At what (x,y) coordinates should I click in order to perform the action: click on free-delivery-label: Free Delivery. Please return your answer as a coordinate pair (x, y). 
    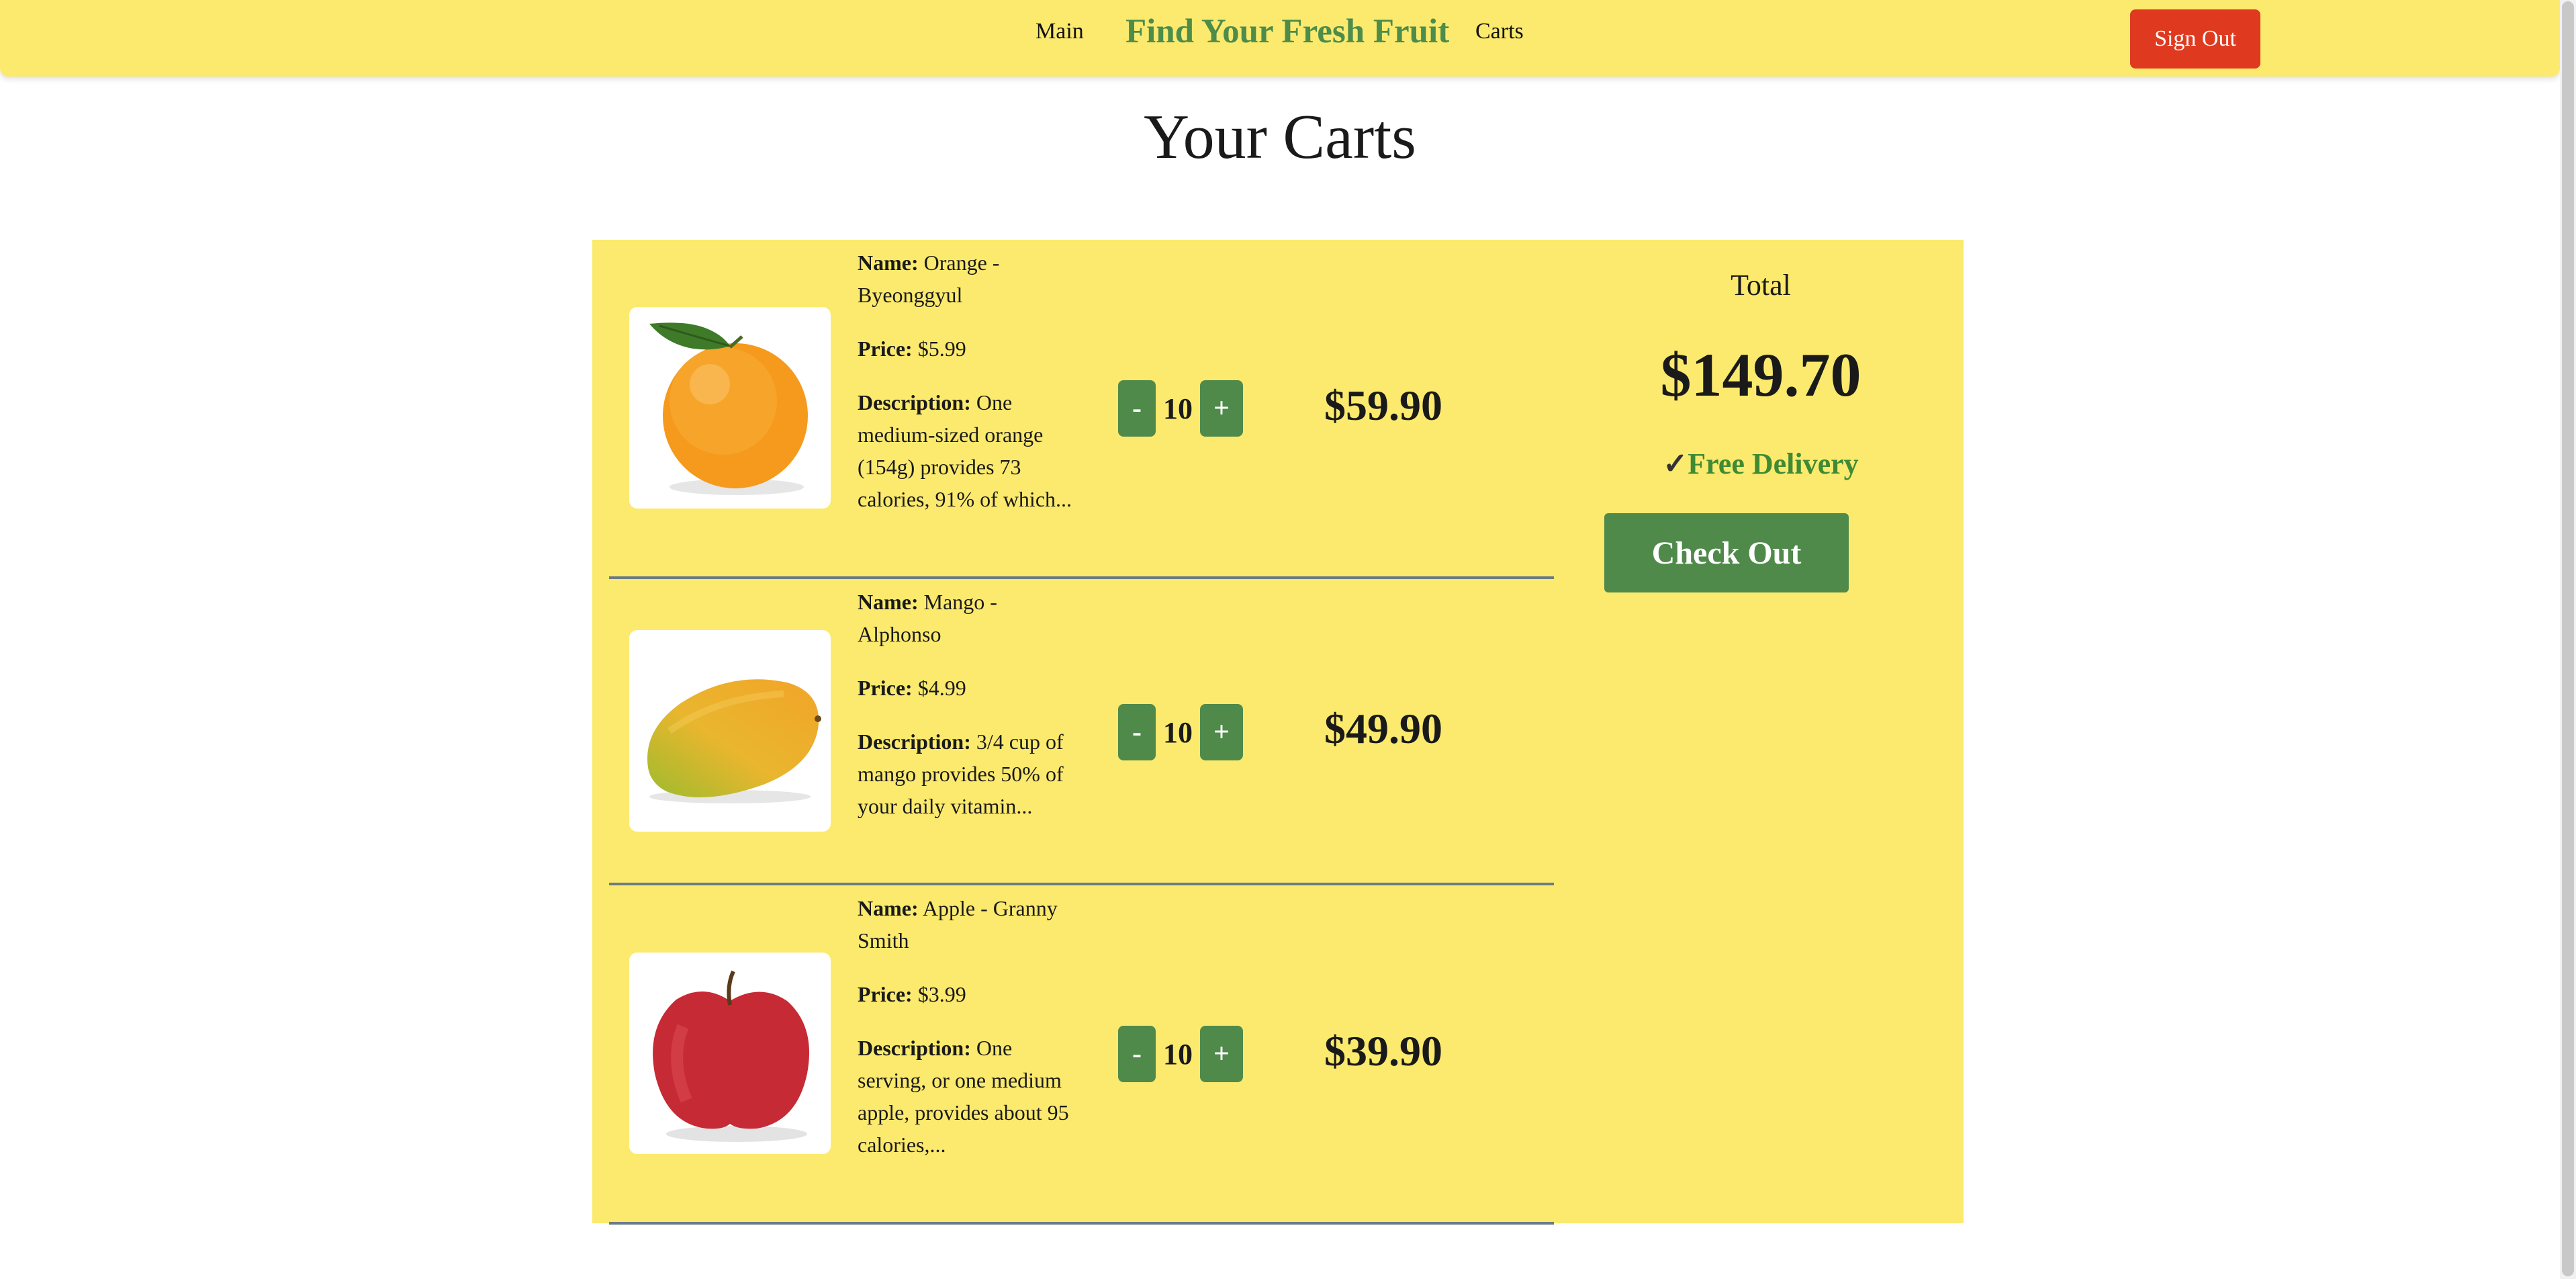
    Looking at the image, I should click on (1773, 463).